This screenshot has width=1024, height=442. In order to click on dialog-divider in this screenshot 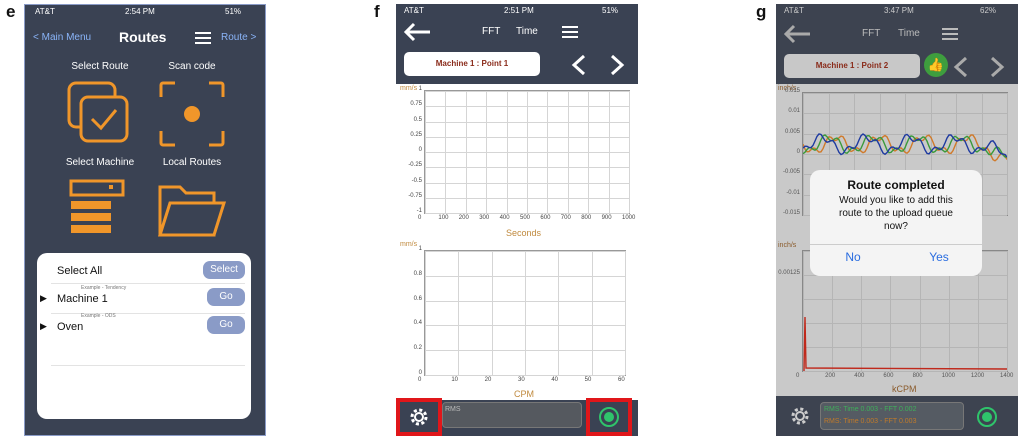, I will do `click(896, 244)`.